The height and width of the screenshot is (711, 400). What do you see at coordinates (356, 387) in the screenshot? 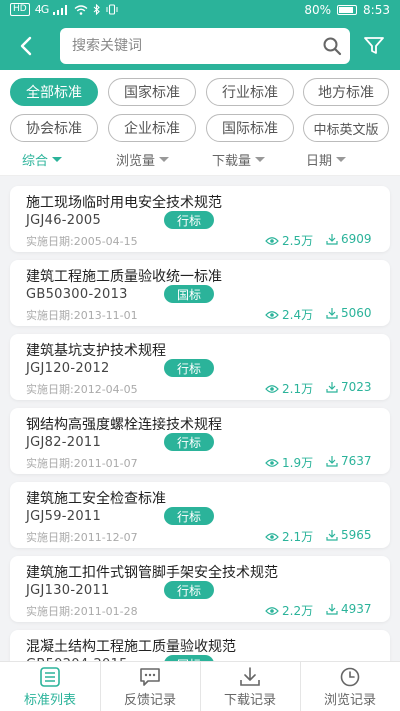
I see `download-count-value: 7023` at bounding box center [356, 387].